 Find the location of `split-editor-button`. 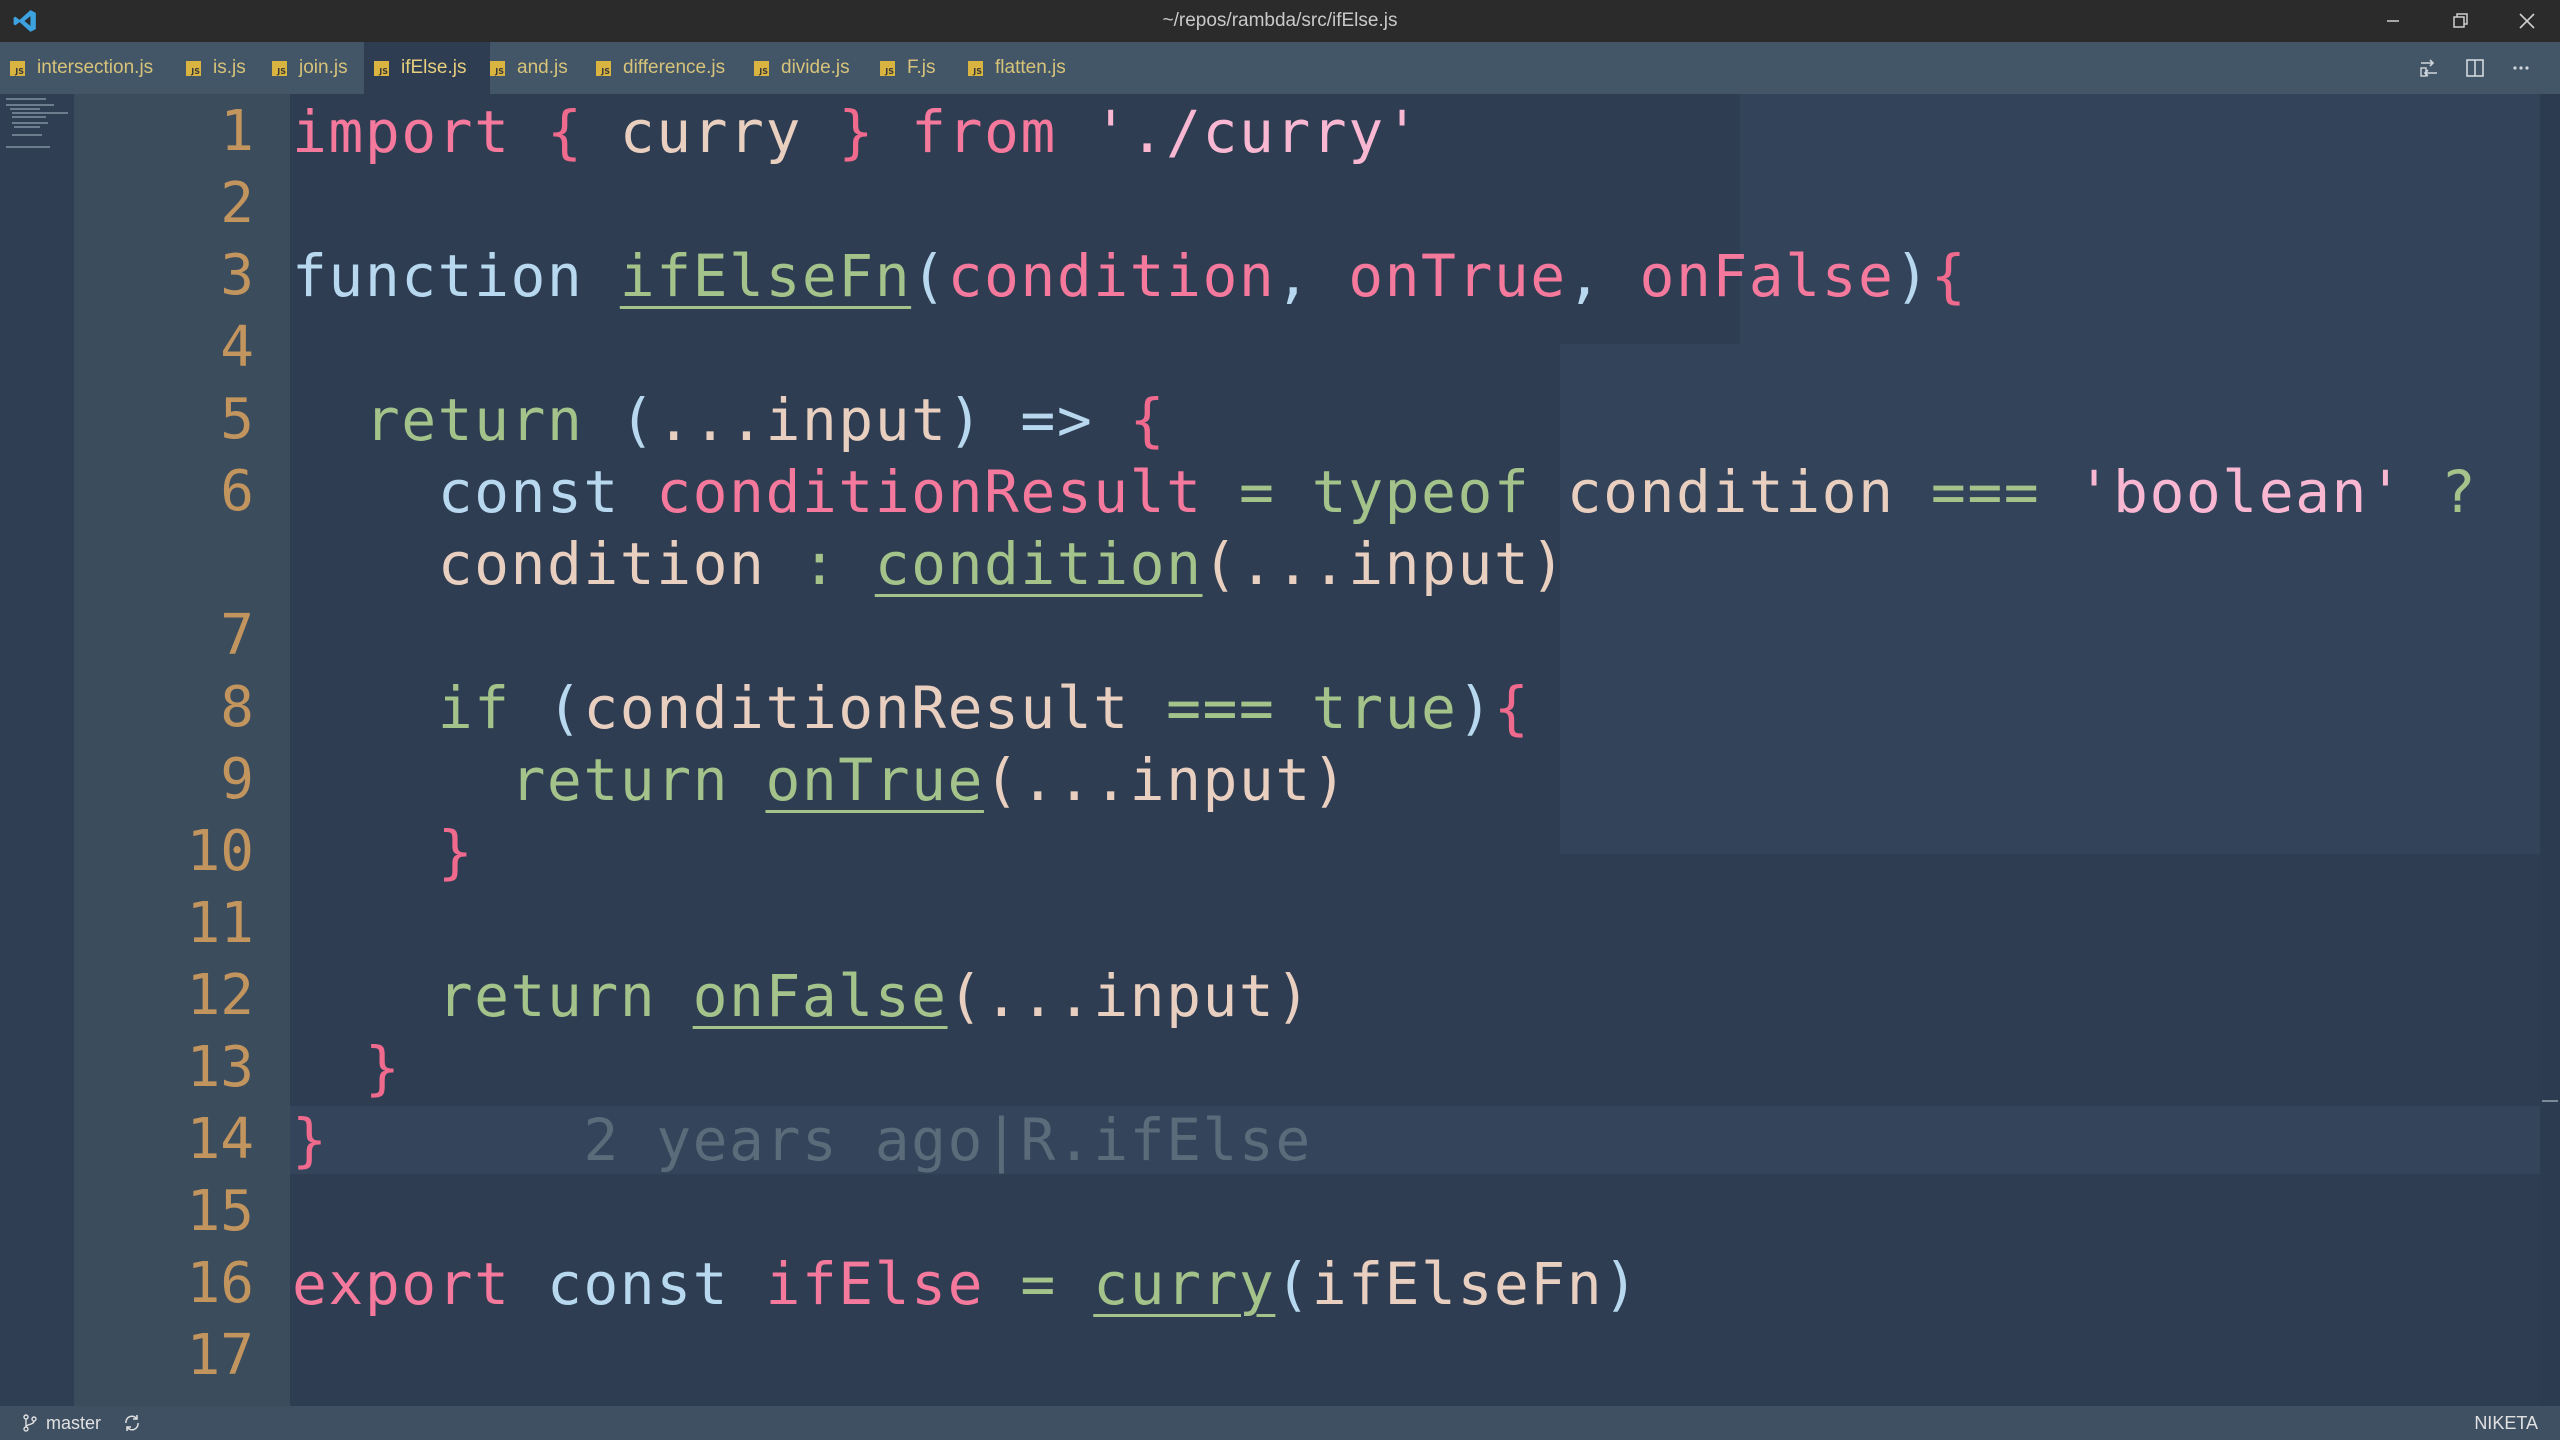

split-editor-button is located at coordinates (2475, 68).